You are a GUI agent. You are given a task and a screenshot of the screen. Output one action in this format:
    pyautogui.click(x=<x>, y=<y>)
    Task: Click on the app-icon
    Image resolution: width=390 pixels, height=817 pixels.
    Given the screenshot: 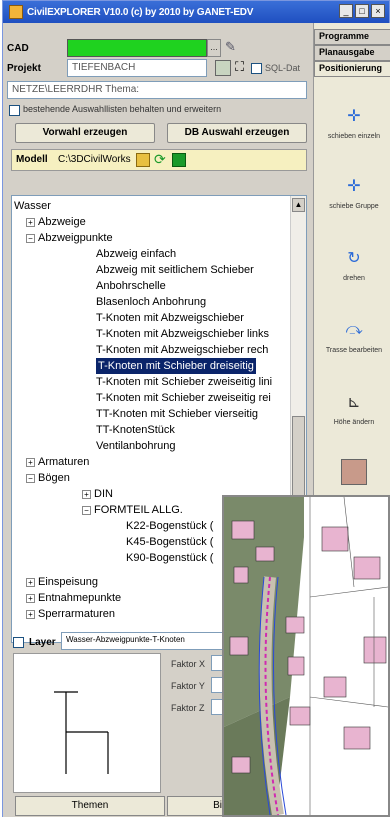 What is the action you would take?
    pyautogui.click(x=16, y=12)
    